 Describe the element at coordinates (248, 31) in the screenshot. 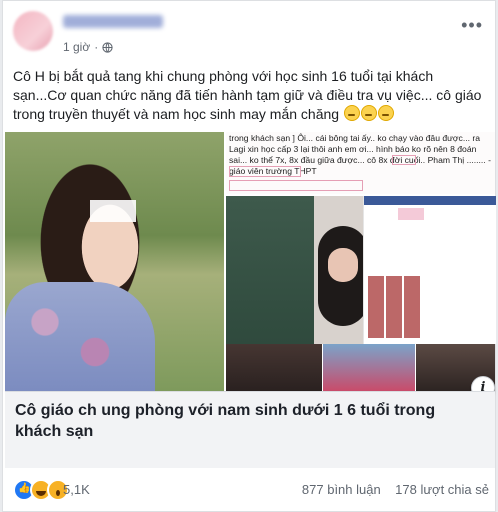

I see `post-header: 1 giờ · •••` at that location.